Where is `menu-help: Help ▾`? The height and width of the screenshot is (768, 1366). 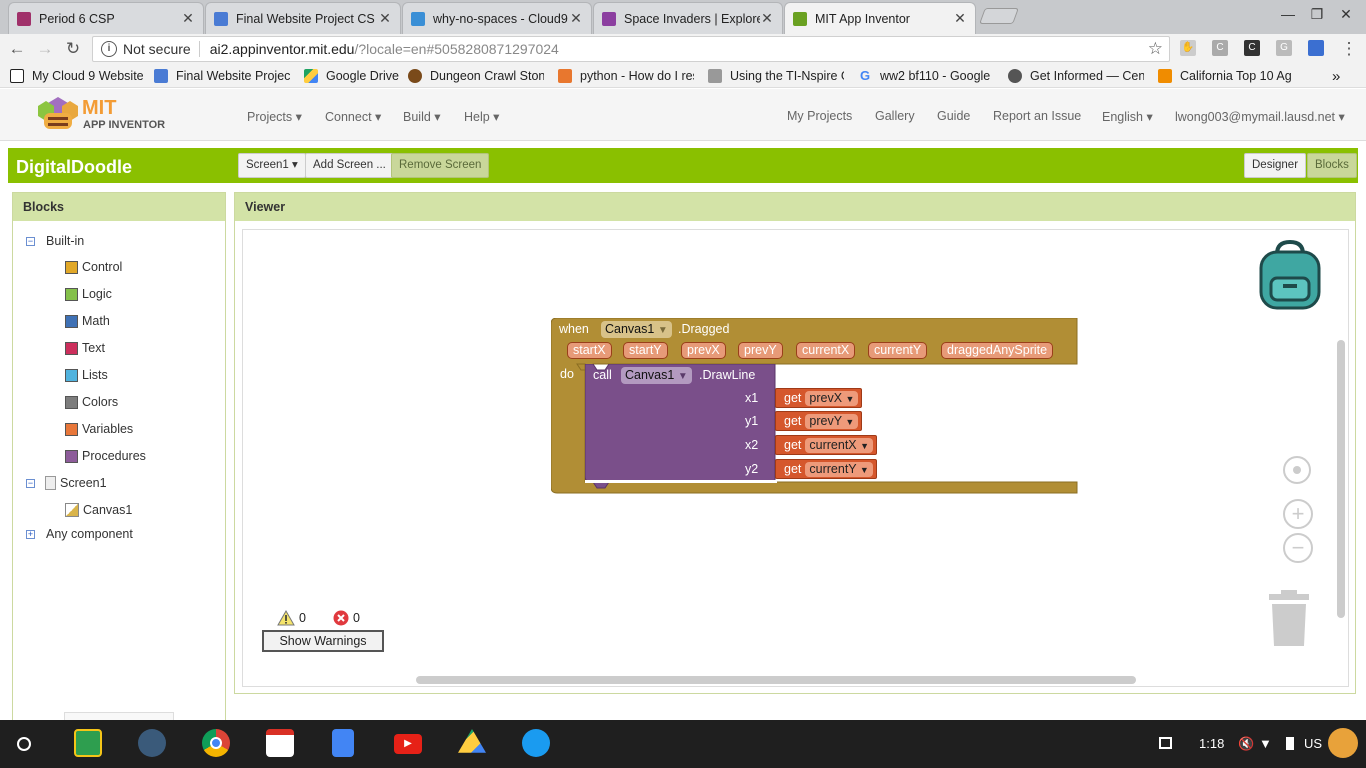 menu-help: Help ▾ is located at coordinates (481, 116).